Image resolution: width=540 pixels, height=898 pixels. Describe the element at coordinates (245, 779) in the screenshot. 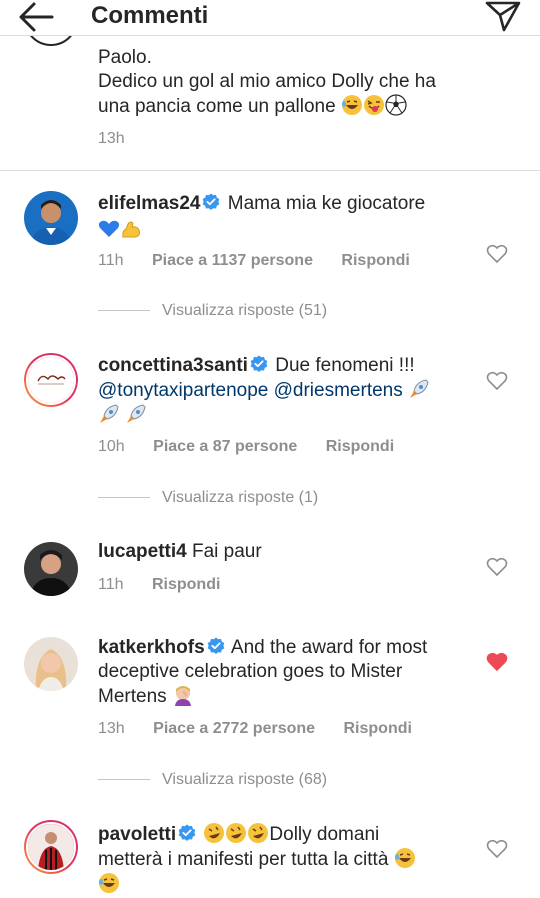

I see `view-replies-label: Visualizza risposte (68)` at that location.